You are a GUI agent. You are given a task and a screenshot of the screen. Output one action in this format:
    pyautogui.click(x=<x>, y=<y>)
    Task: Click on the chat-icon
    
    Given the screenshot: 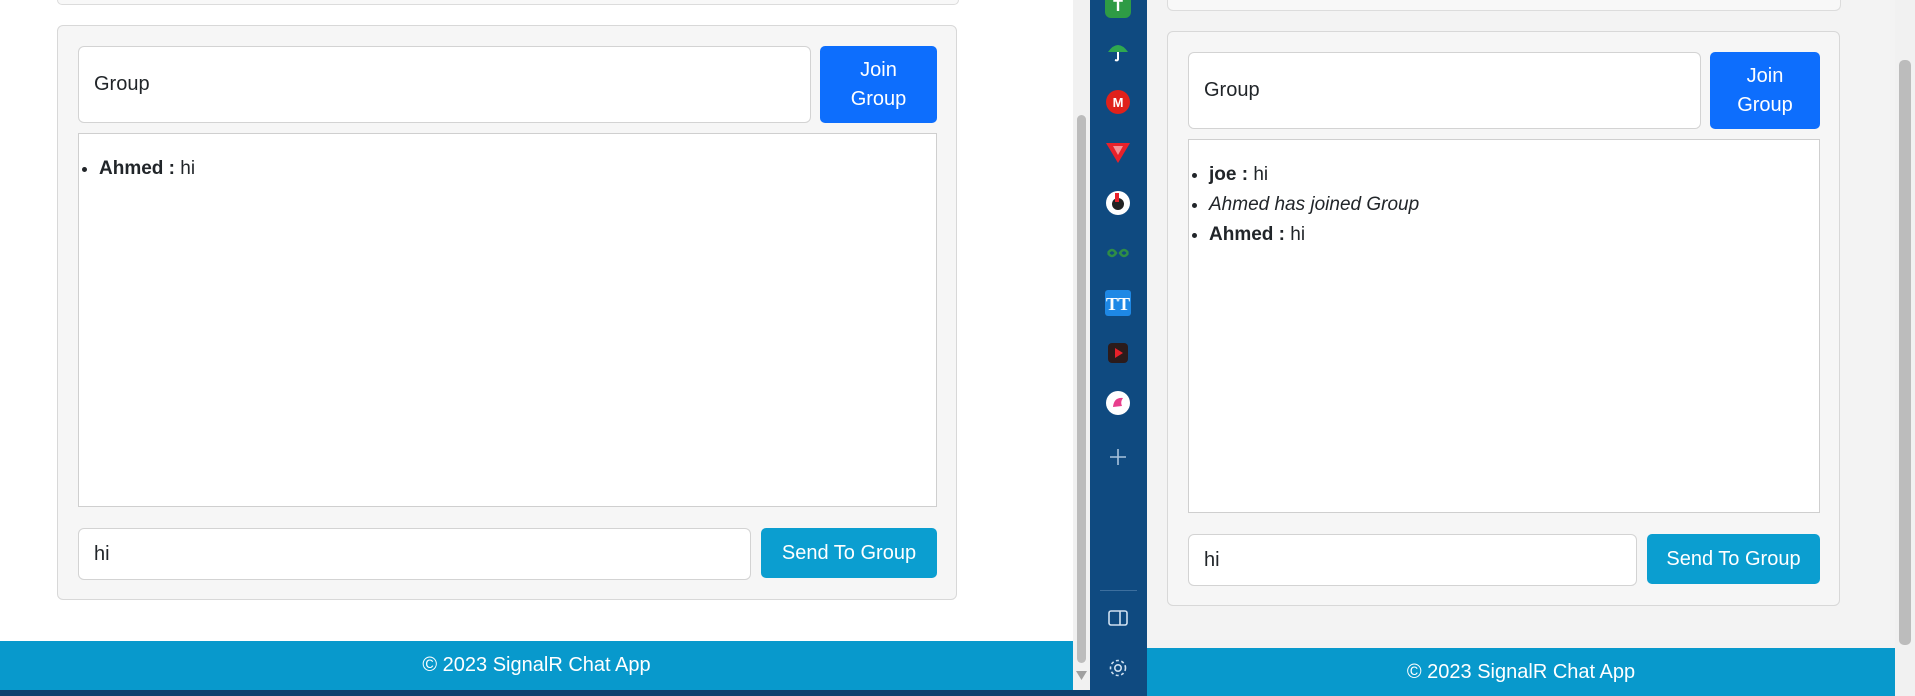 What is the action you would take?
    pyautogui.click(x=1118, y=403)
    